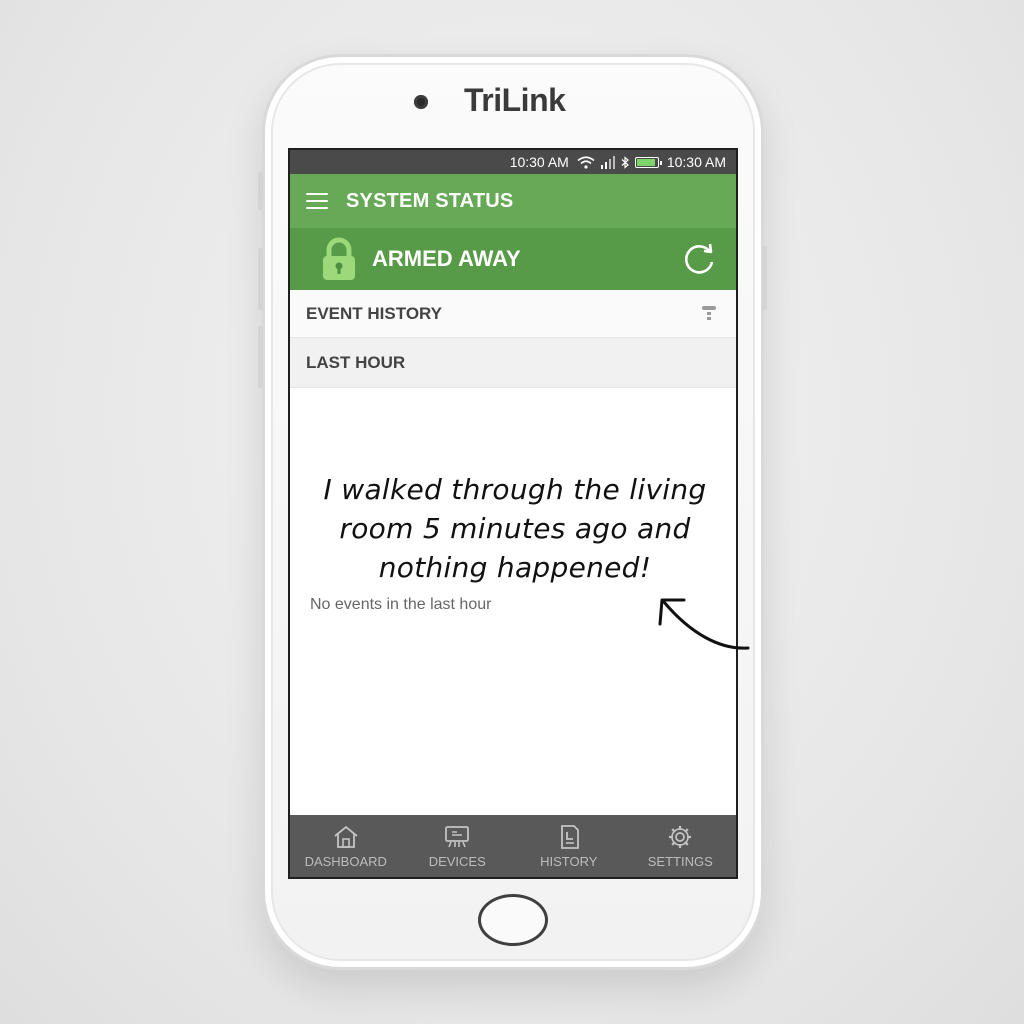 The height and width of the screenshot is (1024, 1024). I want to click on gear-icon, so click(680, 836).